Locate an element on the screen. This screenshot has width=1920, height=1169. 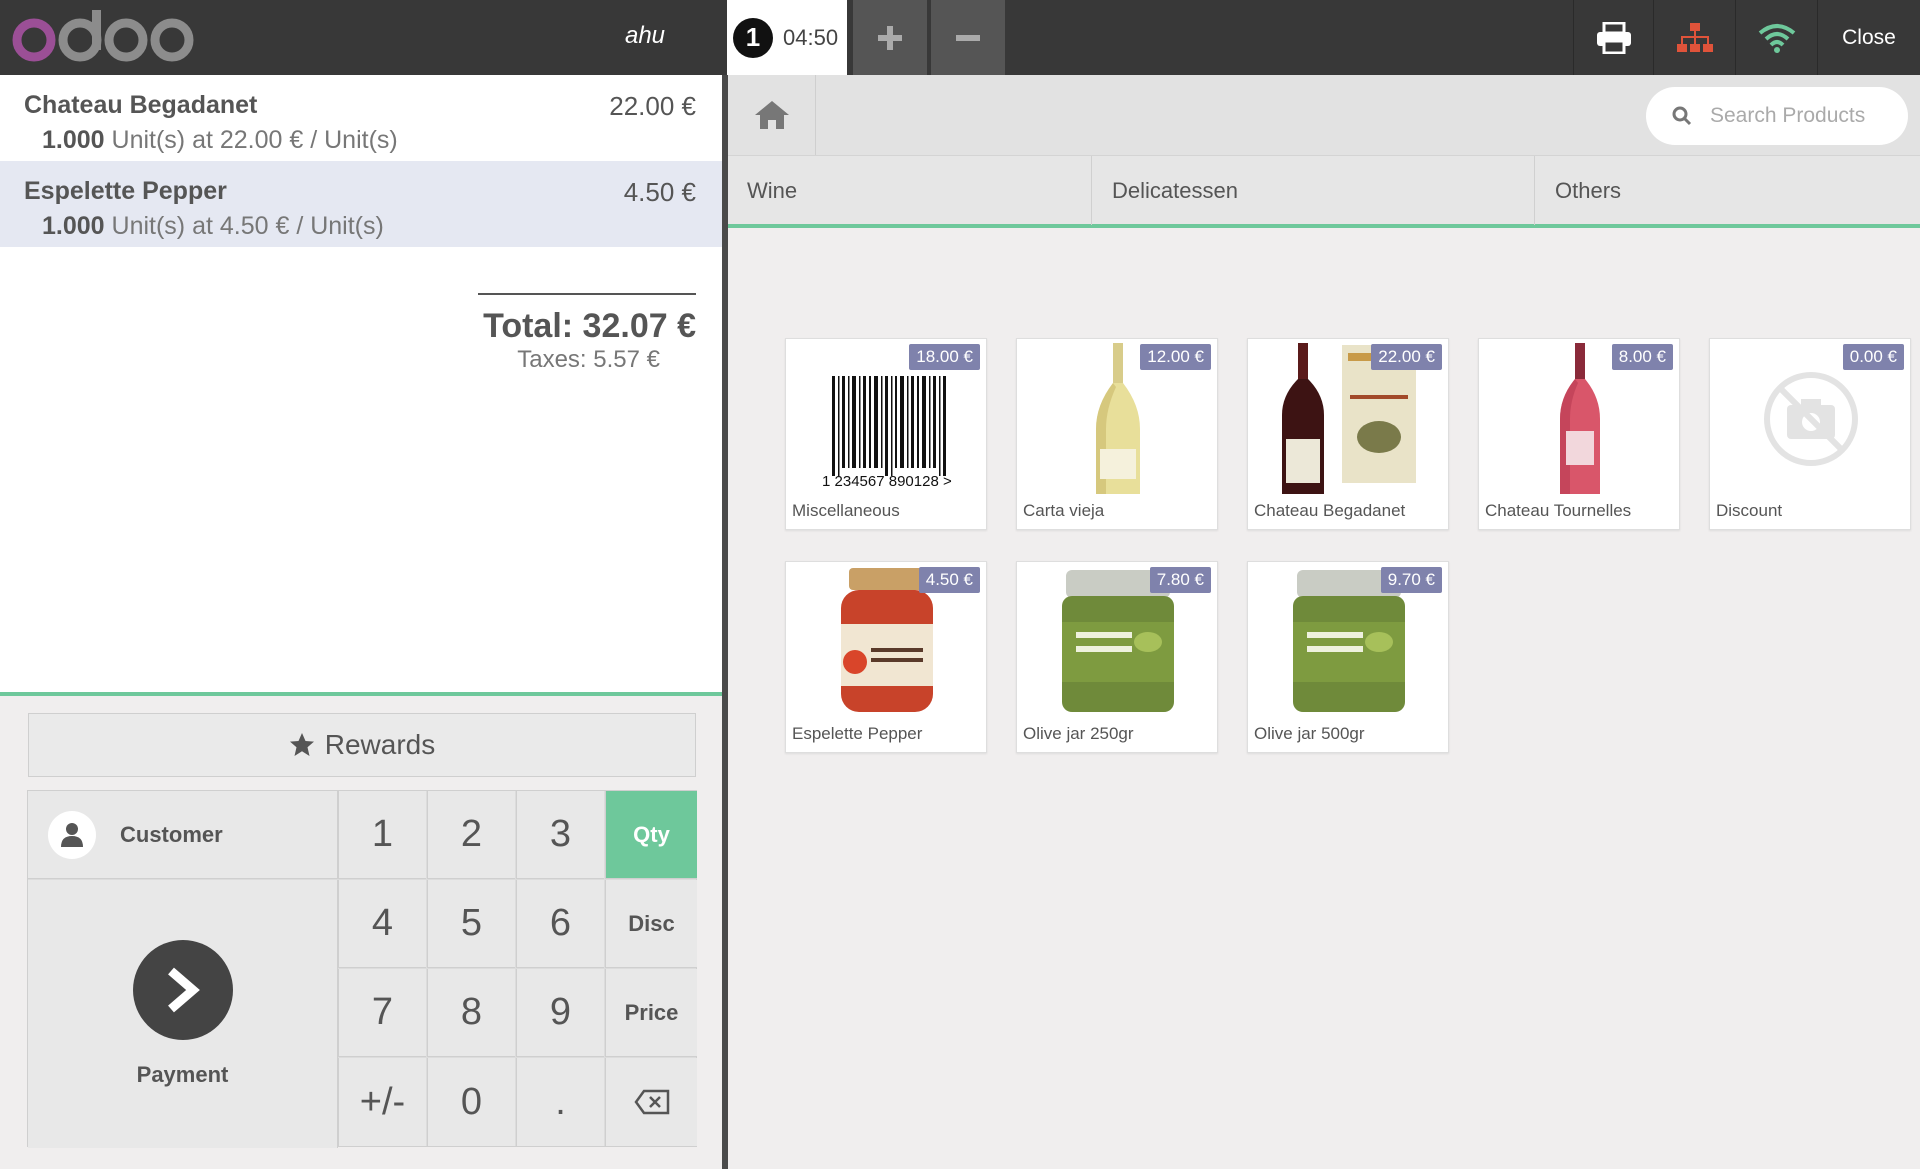
barcode-text: 1 234567 890128 > is located at coordinates (887, 481).